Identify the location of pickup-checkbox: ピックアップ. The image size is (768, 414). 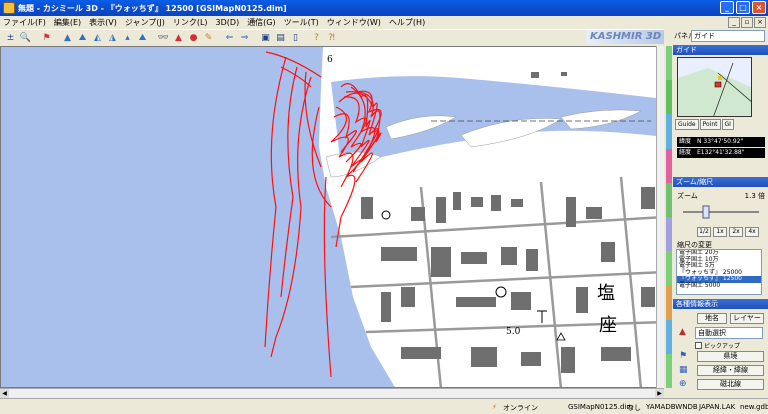
(717, 345).